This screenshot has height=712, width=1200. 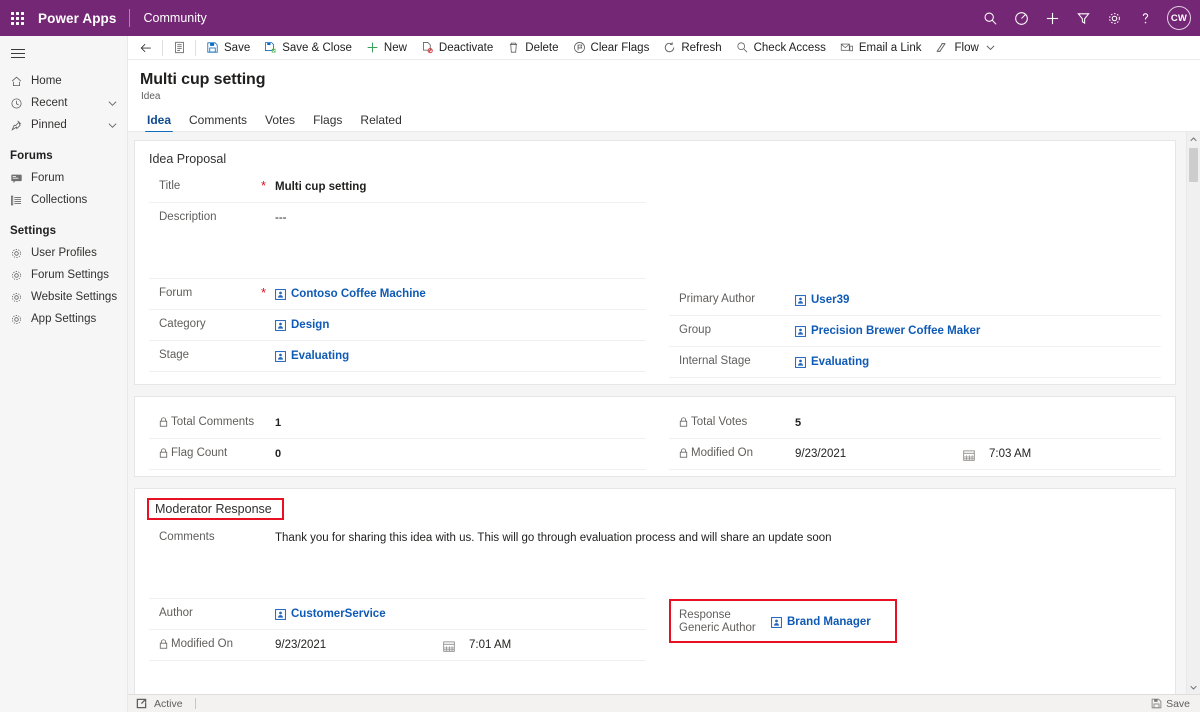 What do you see at coordinates (213, 422) in the screenshot?
I see `field-label-text: Total Comments` at bounding box center [213, 422].